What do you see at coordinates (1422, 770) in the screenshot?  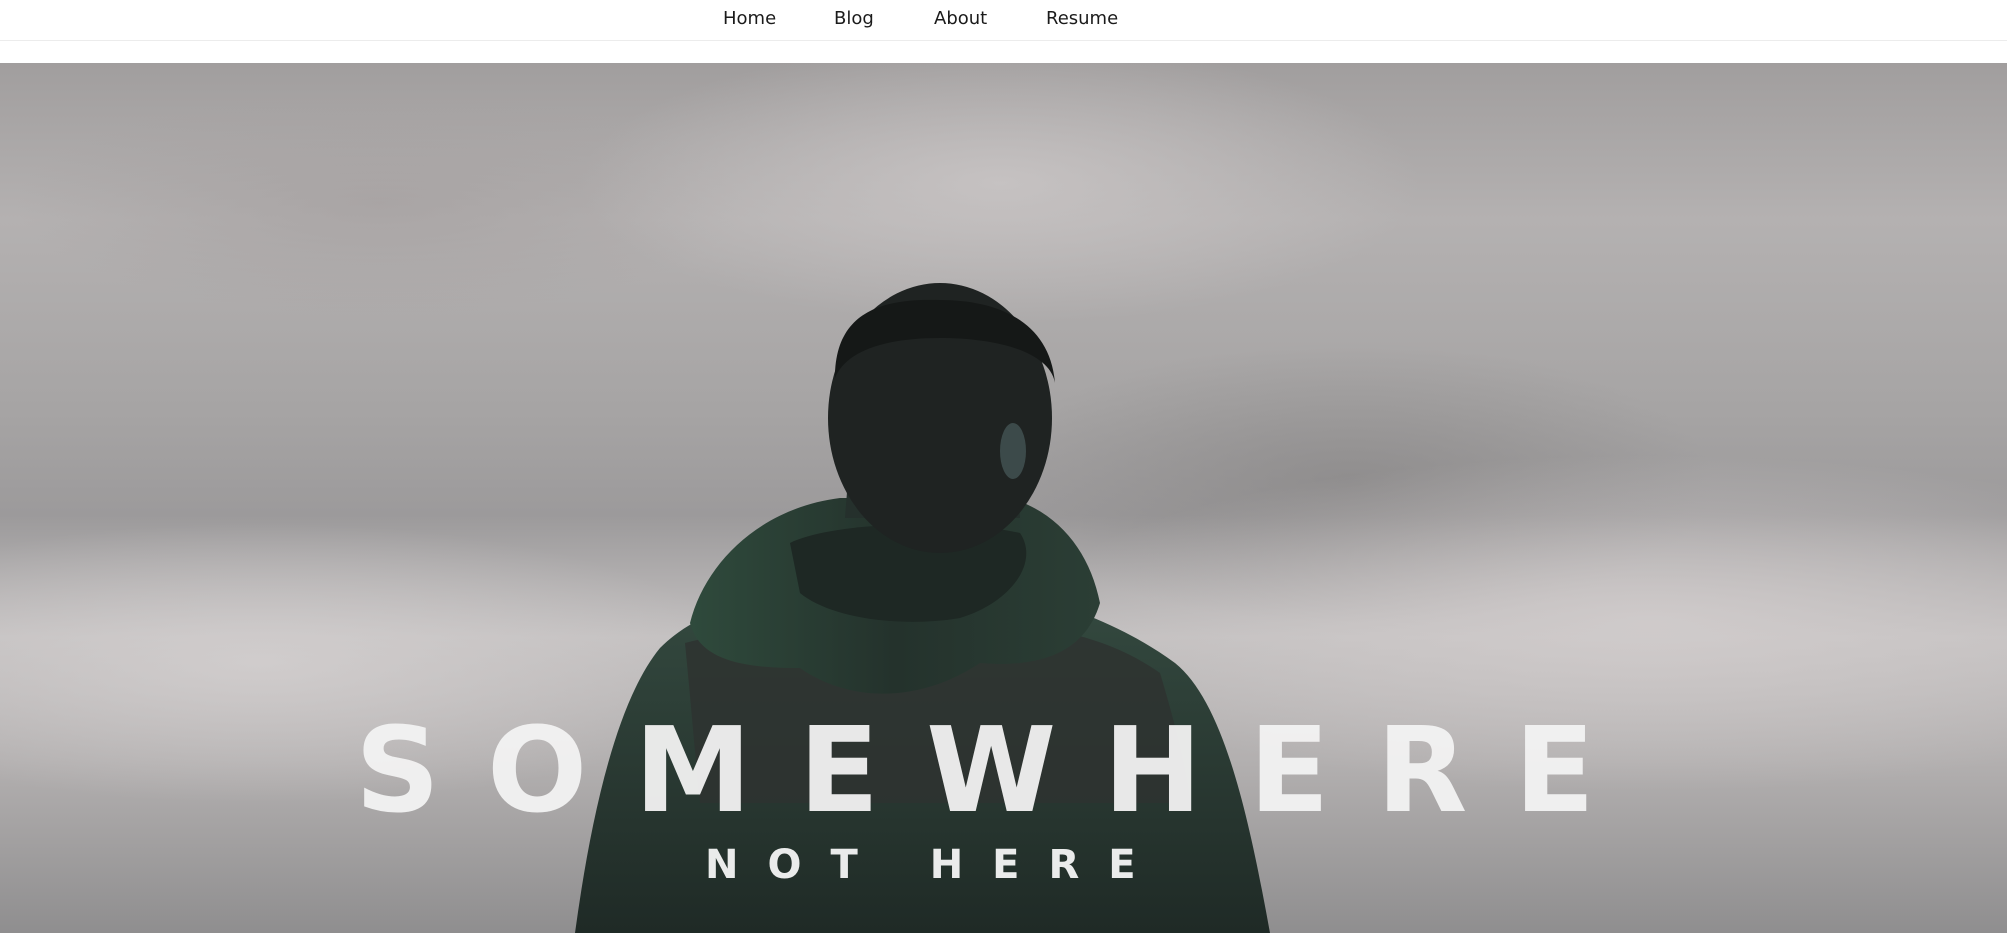 I see `hero-title-letter: R` at bounding box center [1422, 770].